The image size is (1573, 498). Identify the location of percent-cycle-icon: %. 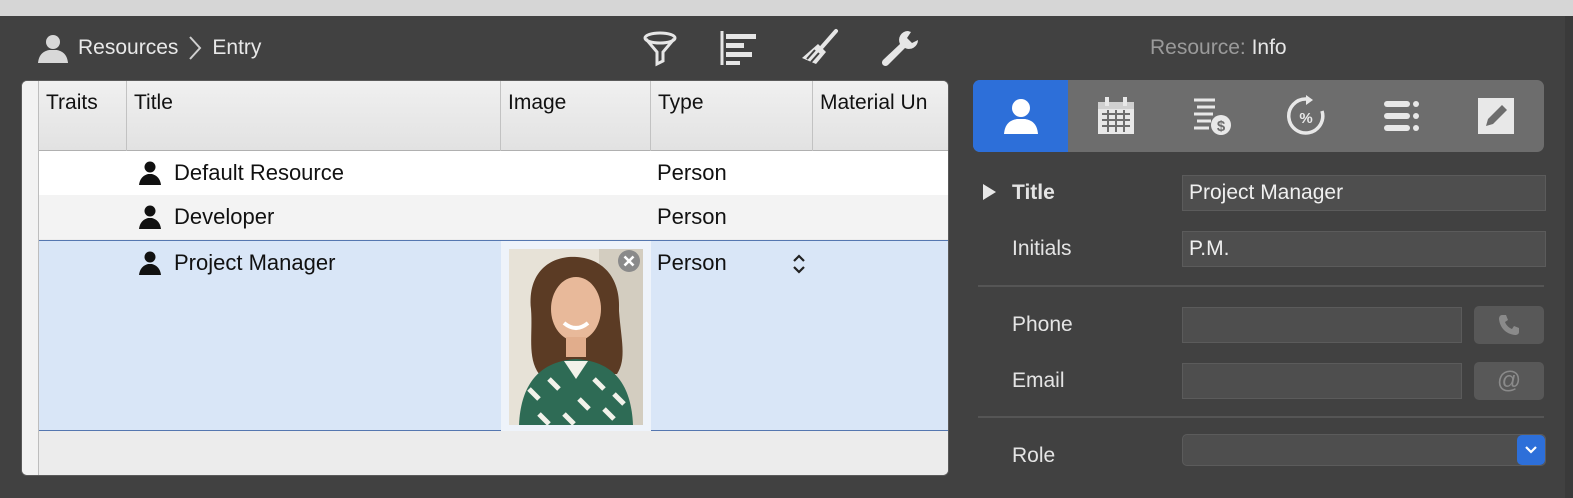
(1306, 115).